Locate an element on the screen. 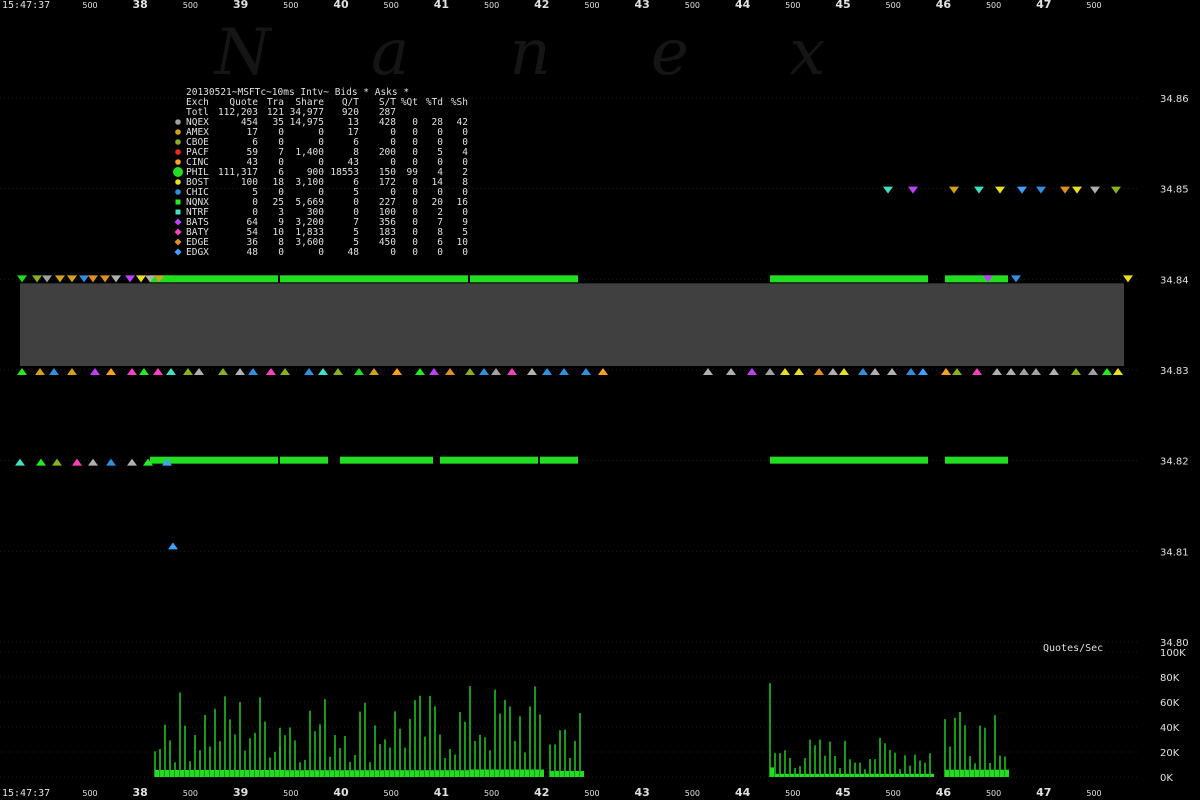 This screenshot has height=800, width=1200. time-start-label: 15:47:37 is located at coordinates (26, 5).